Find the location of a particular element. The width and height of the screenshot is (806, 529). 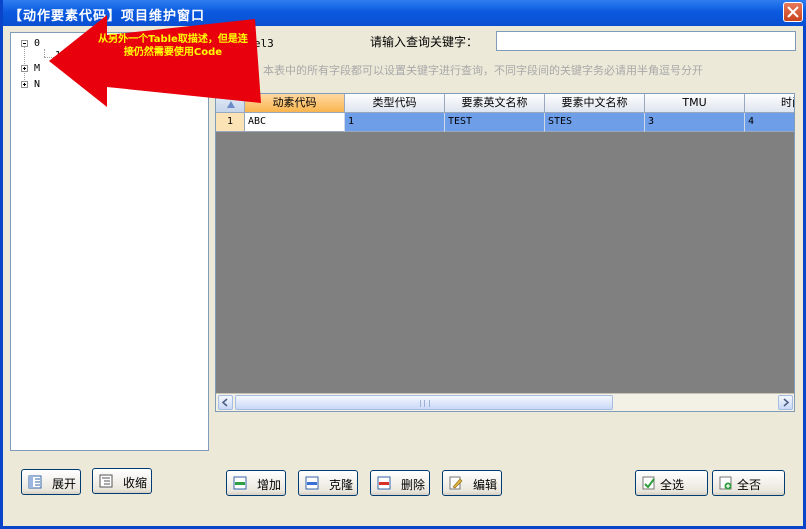

grid-header: 动素代码 类型代码 要素英文名称 要素中文名称 TMU 时间 is located at coordinates (505, 103).